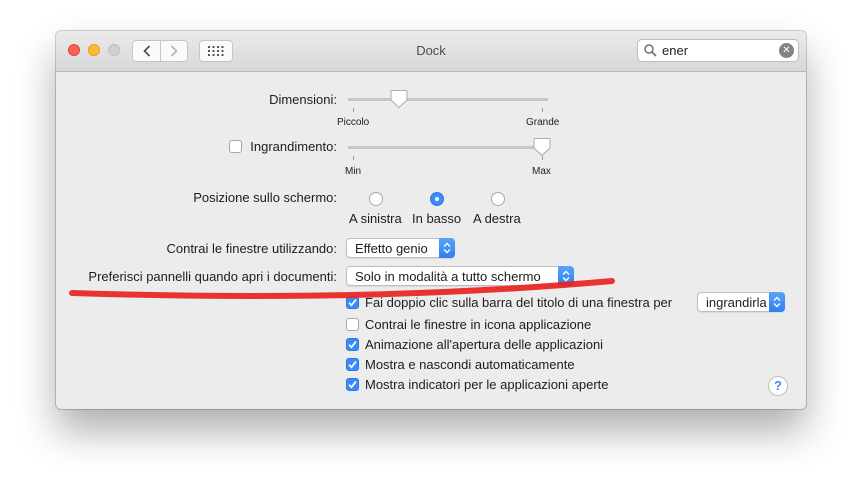 Image resolution: width=862 pixels, height=490 pixels. Describe the element at coordinates (353, 171) in the screenshot. I see `magnification-min-label: Min` at that location.